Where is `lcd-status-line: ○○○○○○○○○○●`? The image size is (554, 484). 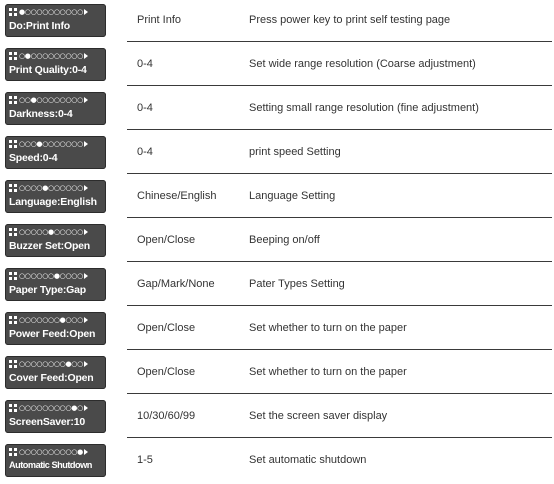 lcd-status-line: ○○○○○○○○○○● is located at coordinates (48, 452).